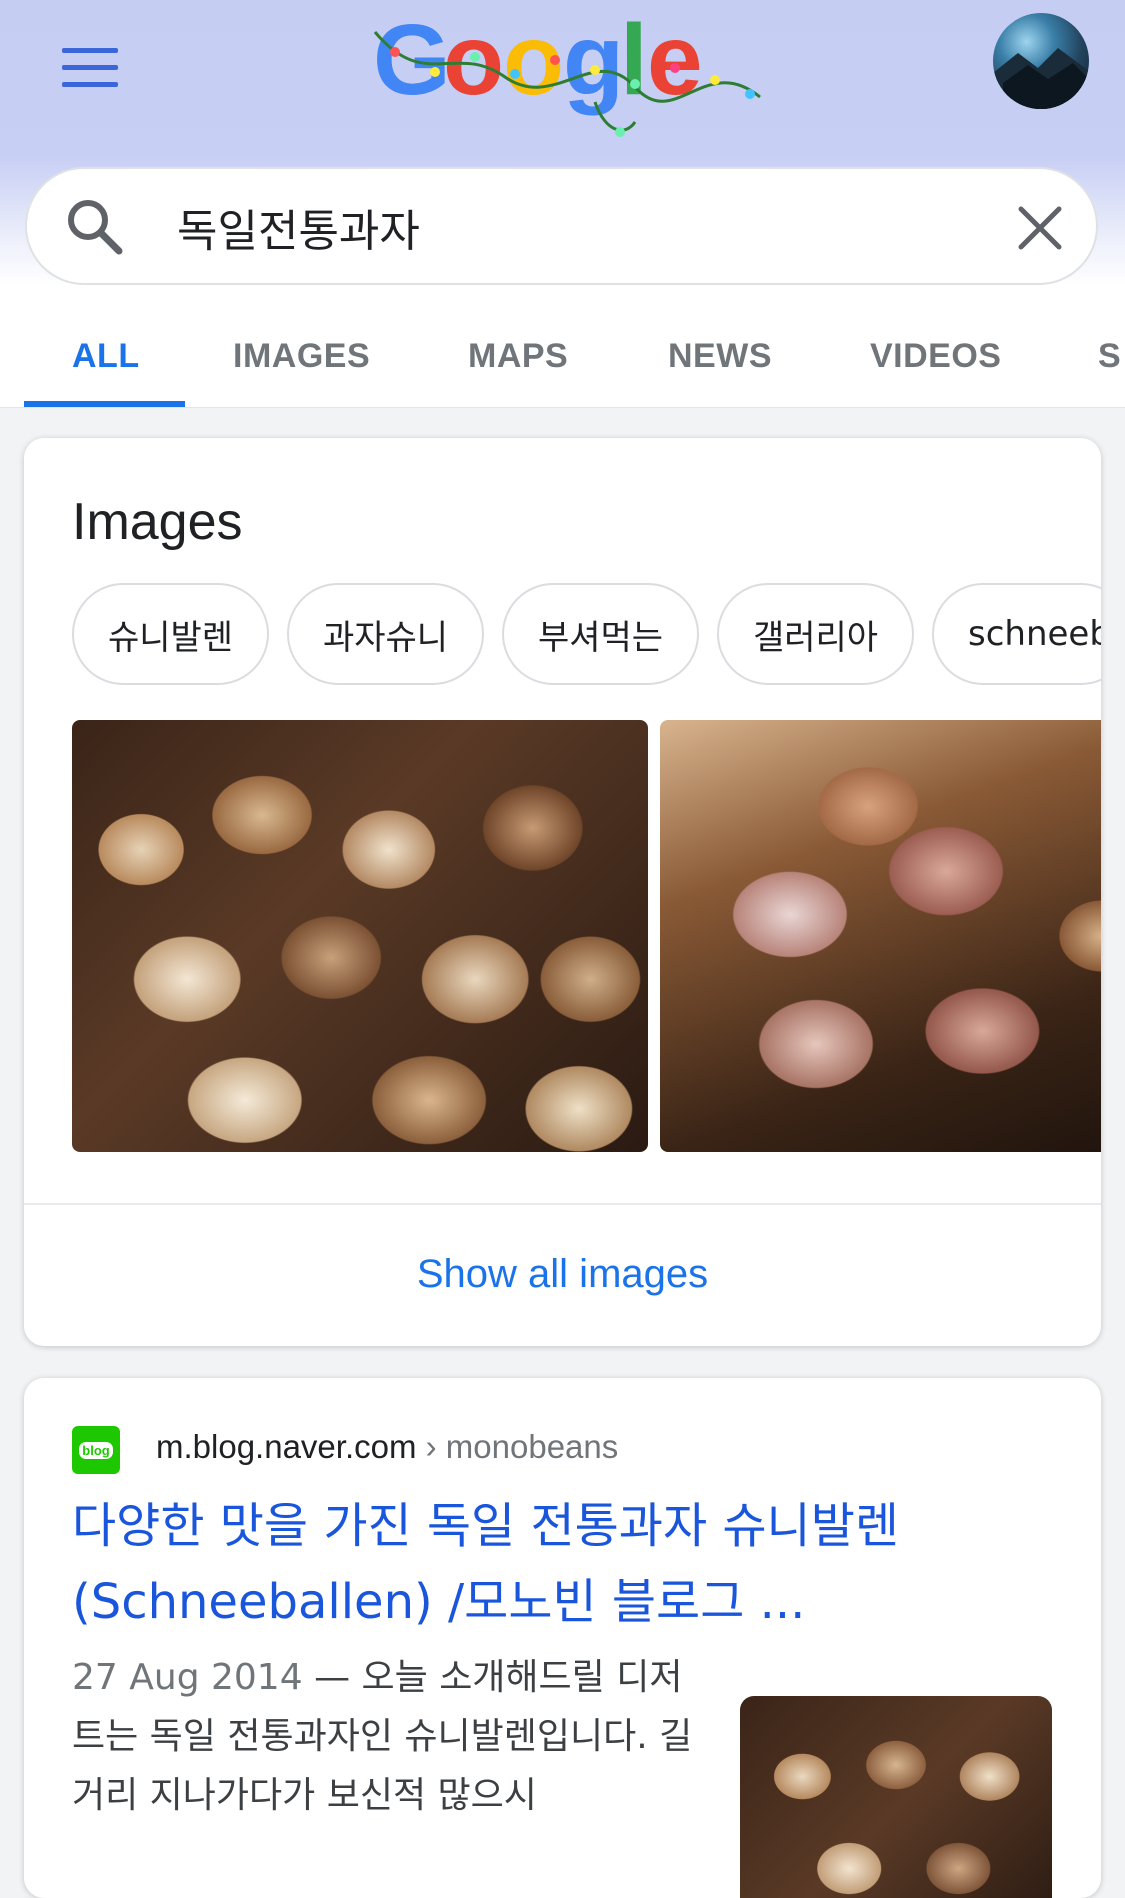  Describe the element at coordinates (385, 634) in the screenshot. I see `chip: 과자슈니` at that location.